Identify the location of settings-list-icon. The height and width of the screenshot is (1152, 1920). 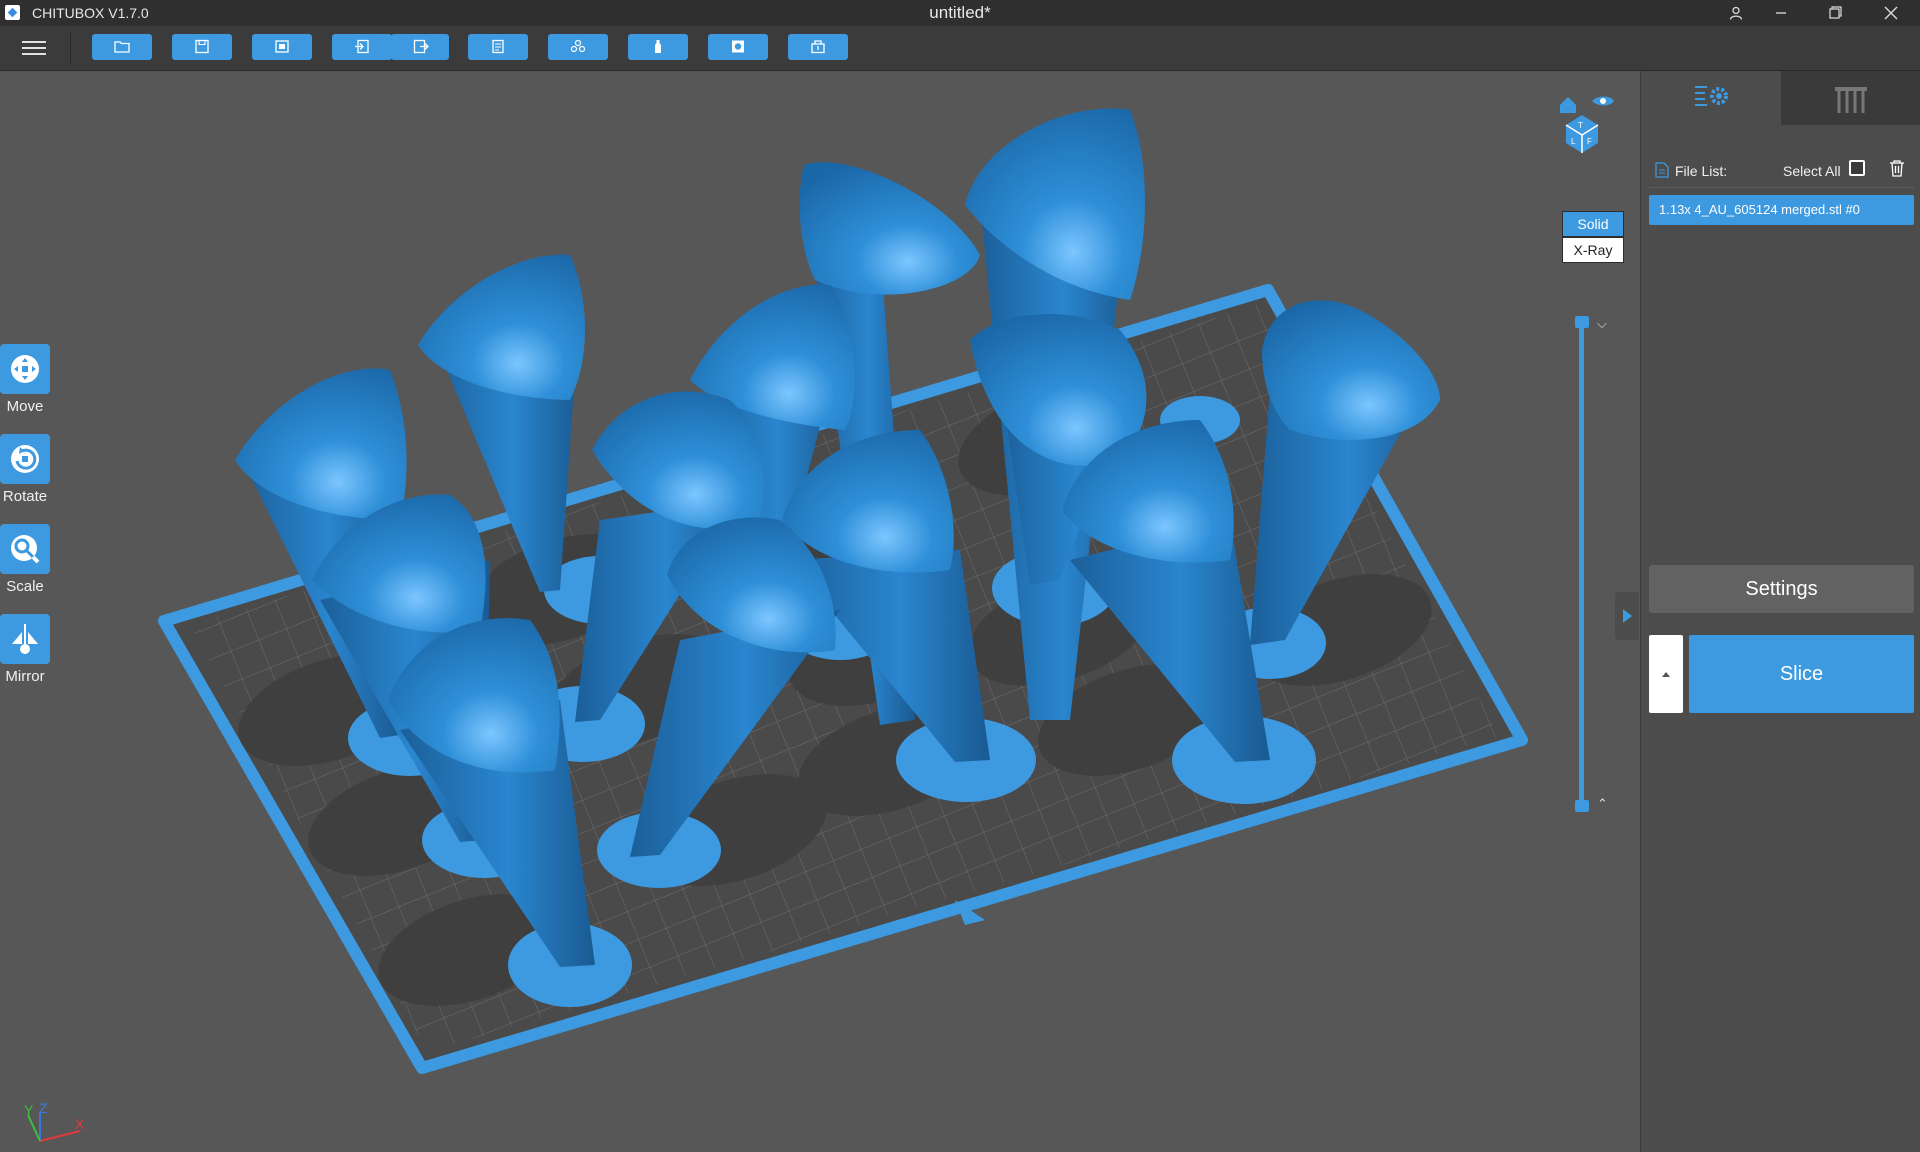
(1711, 96).